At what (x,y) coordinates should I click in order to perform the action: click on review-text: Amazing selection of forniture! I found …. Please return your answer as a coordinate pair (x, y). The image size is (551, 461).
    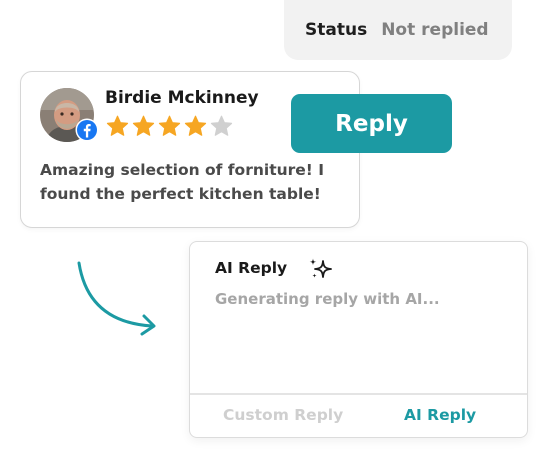
    Looking at the image, I should click on (182, 182).